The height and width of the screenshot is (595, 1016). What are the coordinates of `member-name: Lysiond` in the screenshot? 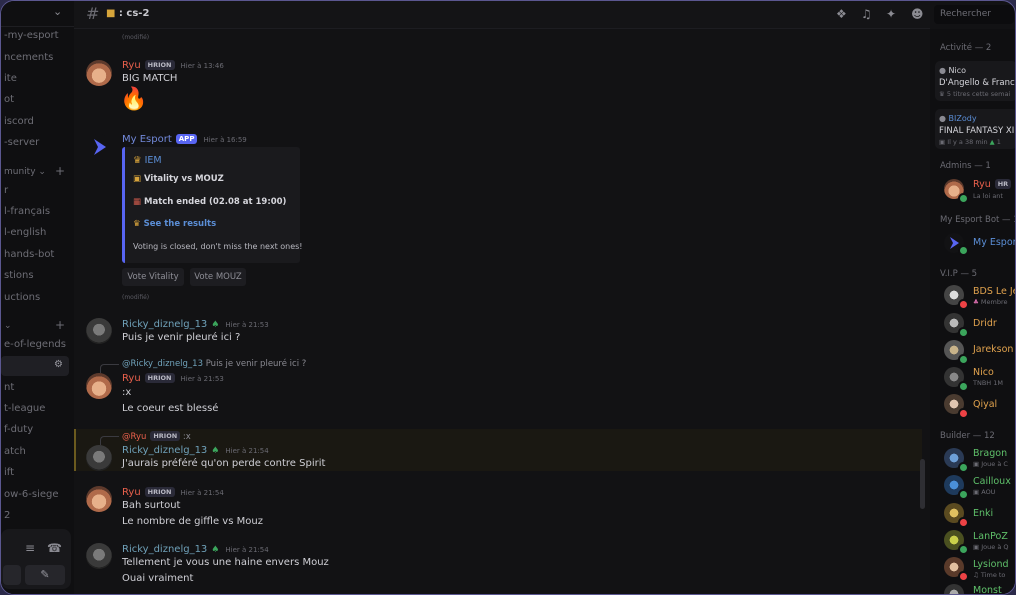 It's located at (991, 564).